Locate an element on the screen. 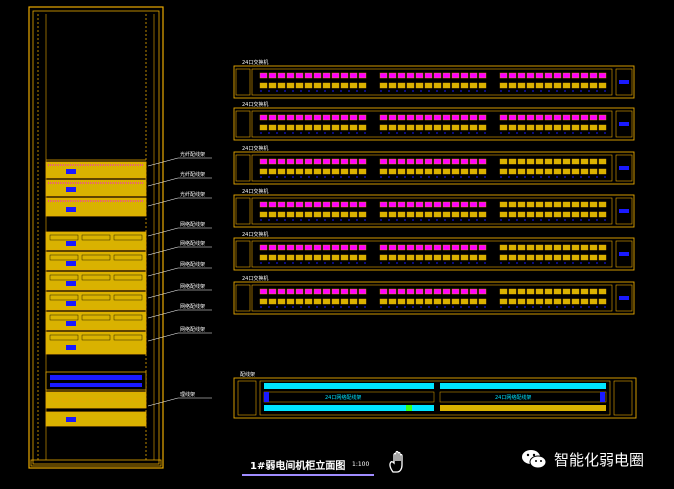 The width and height of the screenshot is (674, 489). switch-panel: 24口交换机 is located at coordinates (434, 208).